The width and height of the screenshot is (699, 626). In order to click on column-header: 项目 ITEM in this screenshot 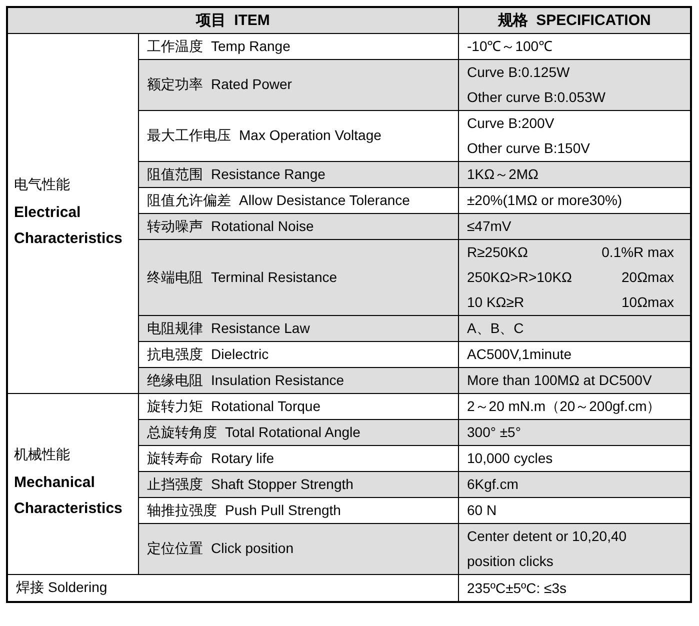, I will do `click(233, 21)`.